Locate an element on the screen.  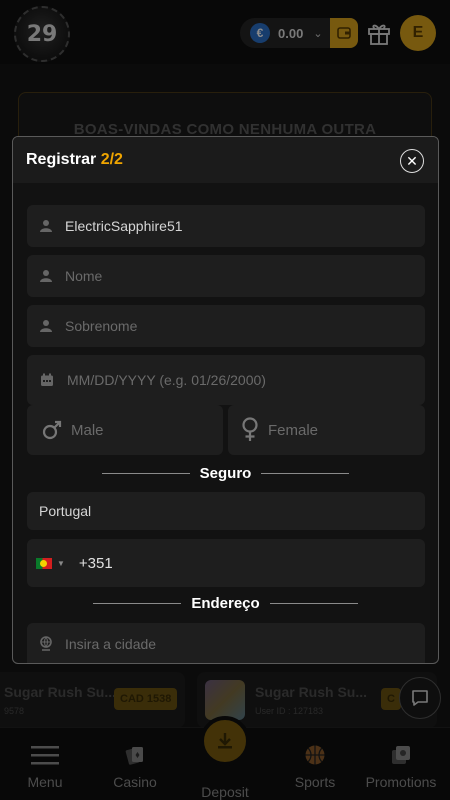
username-field: ElectricSapphire51 is located at coordinates (226, 226).